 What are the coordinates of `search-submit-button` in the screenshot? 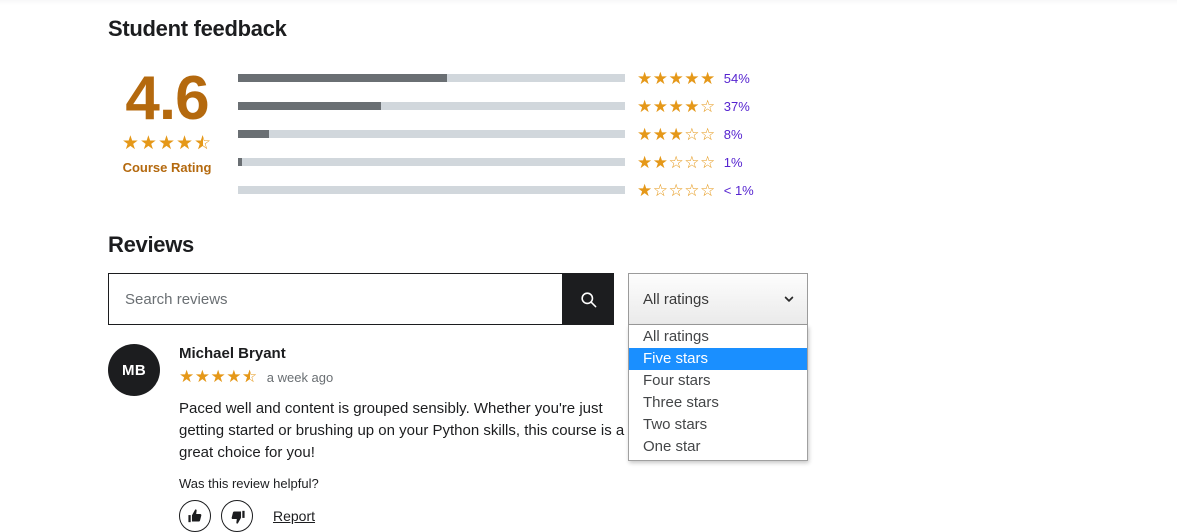 It's located at (588, 299).